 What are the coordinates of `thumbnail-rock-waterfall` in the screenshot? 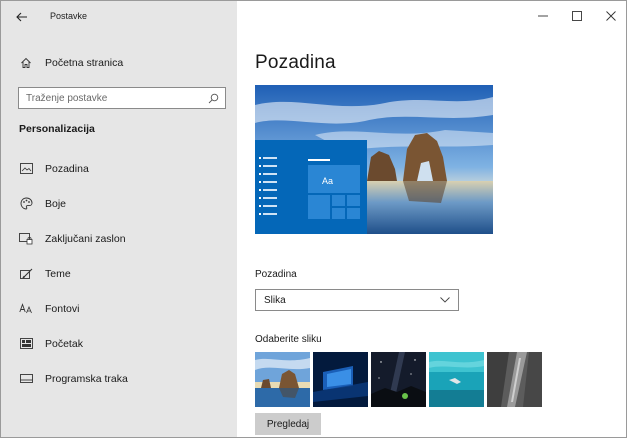 It's located at (514, 379).